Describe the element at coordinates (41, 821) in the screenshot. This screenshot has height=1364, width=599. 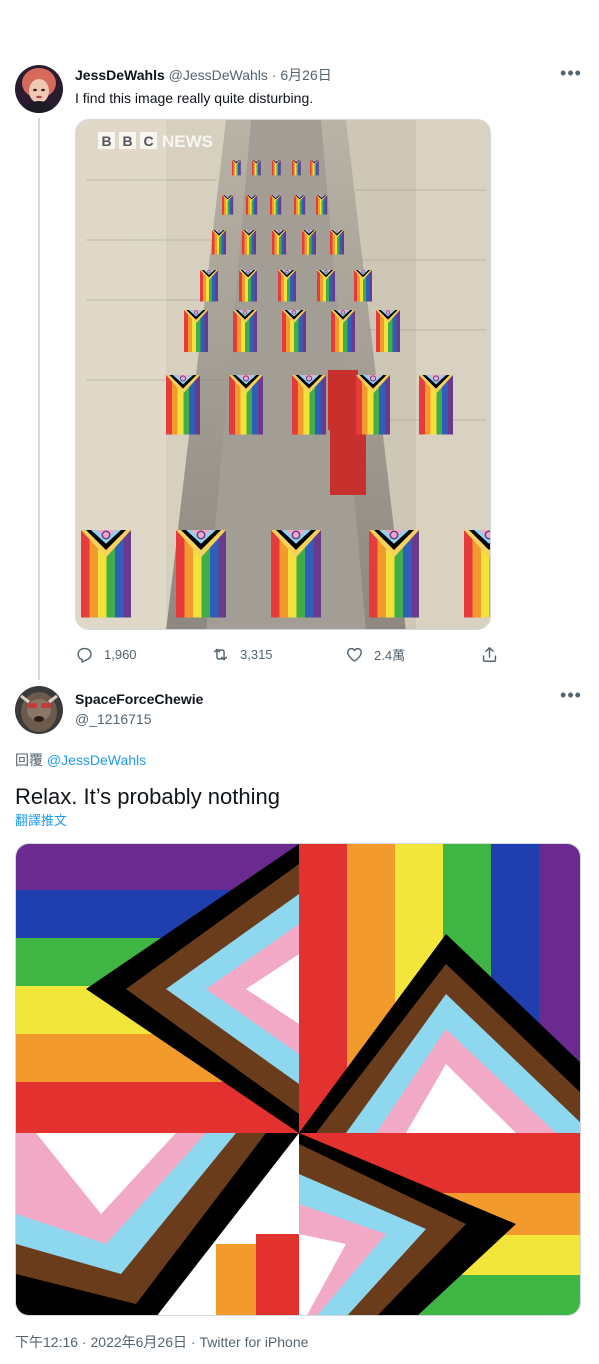
I see `translate-tweet-link: 翻譯推文` at that location.